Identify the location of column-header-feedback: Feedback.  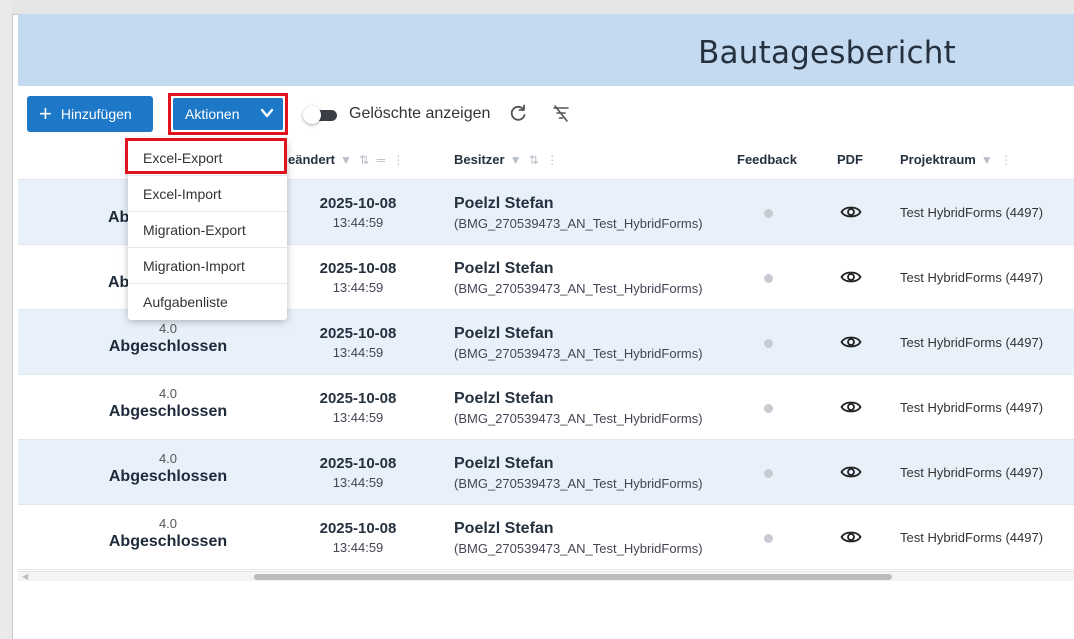
(767, 159).